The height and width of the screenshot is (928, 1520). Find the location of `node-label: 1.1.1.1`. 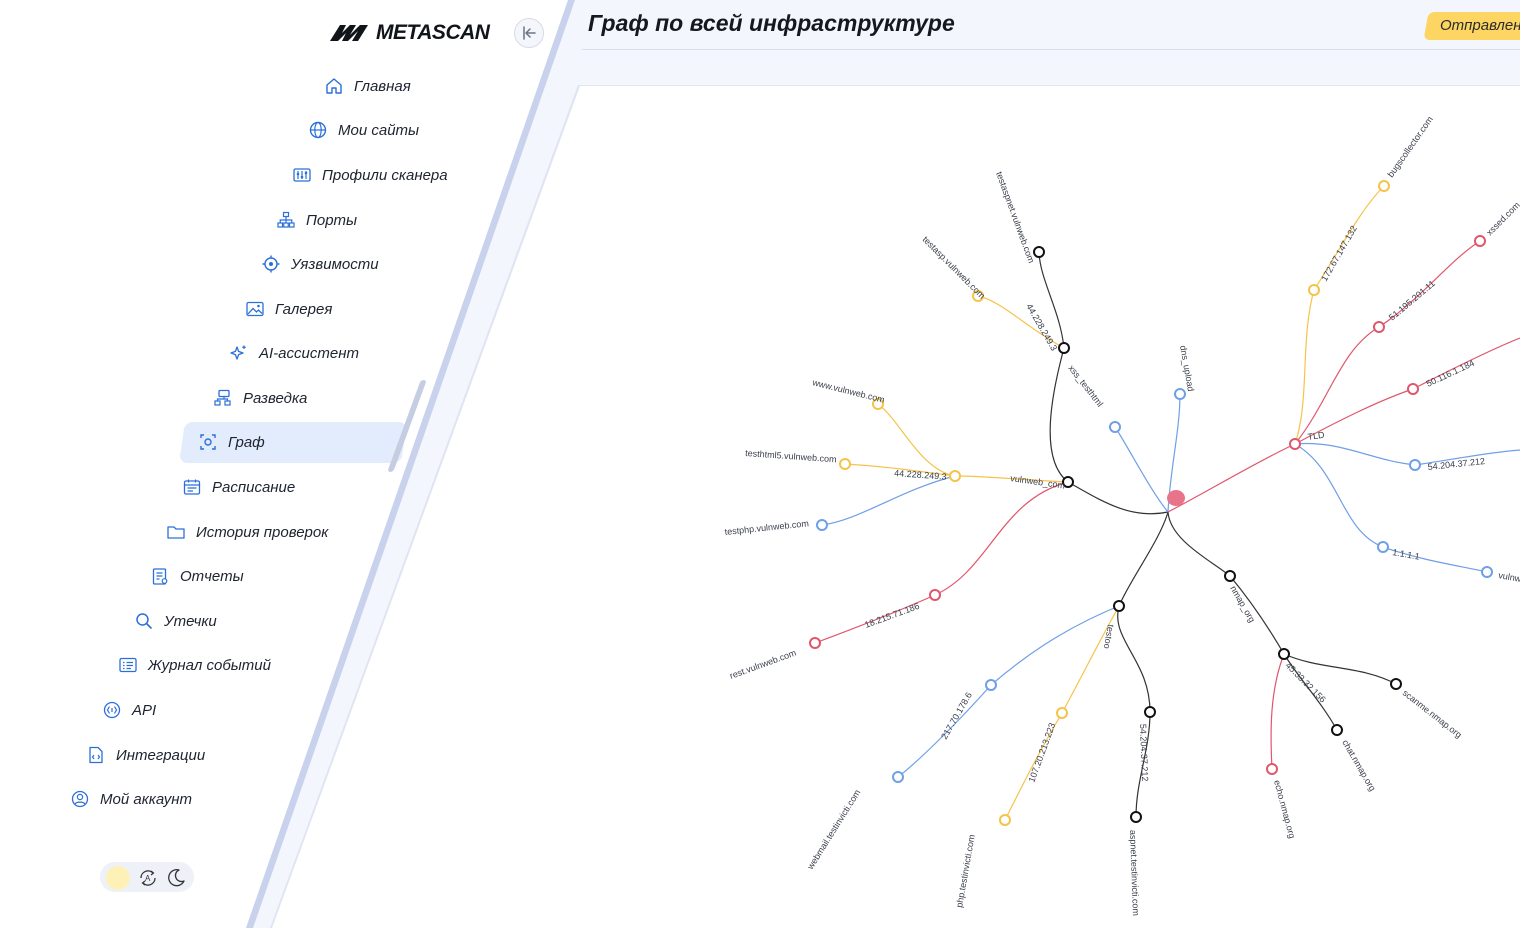

node-label: 1.1.1.1 is located at coordinates (1406, 554).